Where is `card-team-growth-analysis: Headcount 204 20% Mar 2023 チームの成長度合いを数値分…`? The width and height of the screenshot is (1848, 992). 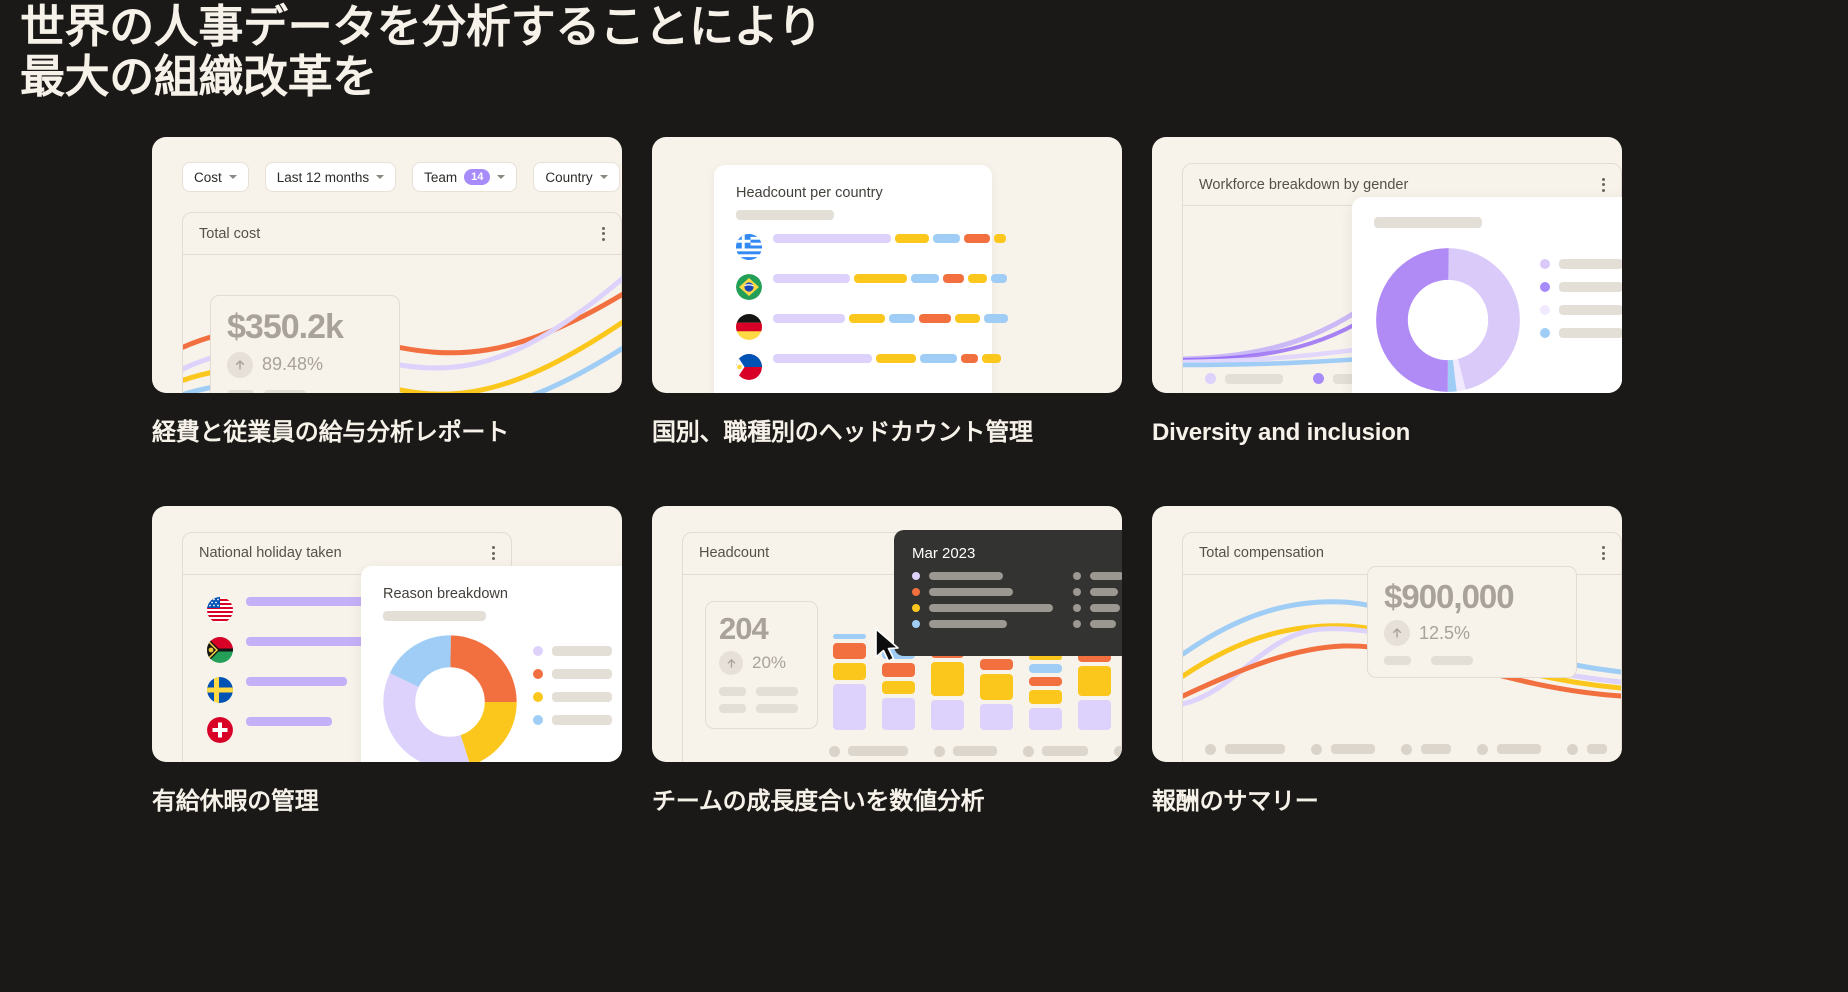
card-team-growth-analysis: Headcount 204 20% Mar 2023 チームの成長度合いを数値分… is located at coordinates (887, 661).